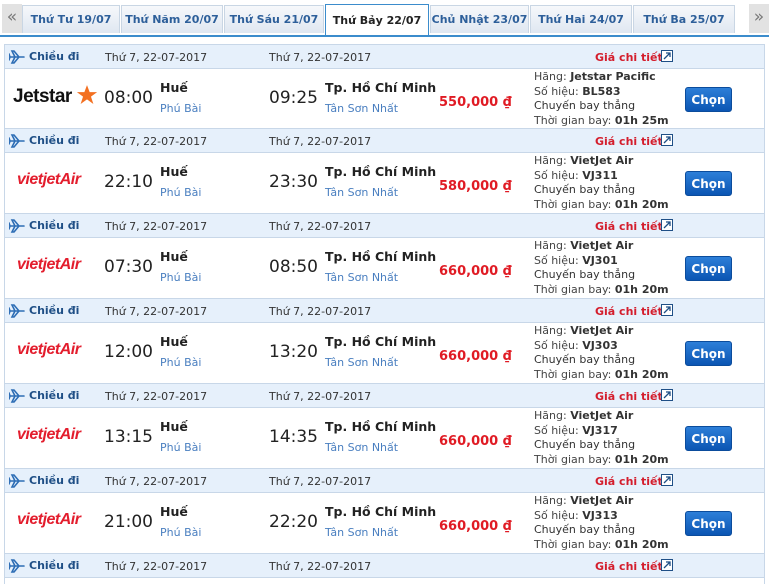  Describe the element at coordinates (581, 19) in the screenshot. I see `tab-date-6: Thứ Hai 24/07` at that location.